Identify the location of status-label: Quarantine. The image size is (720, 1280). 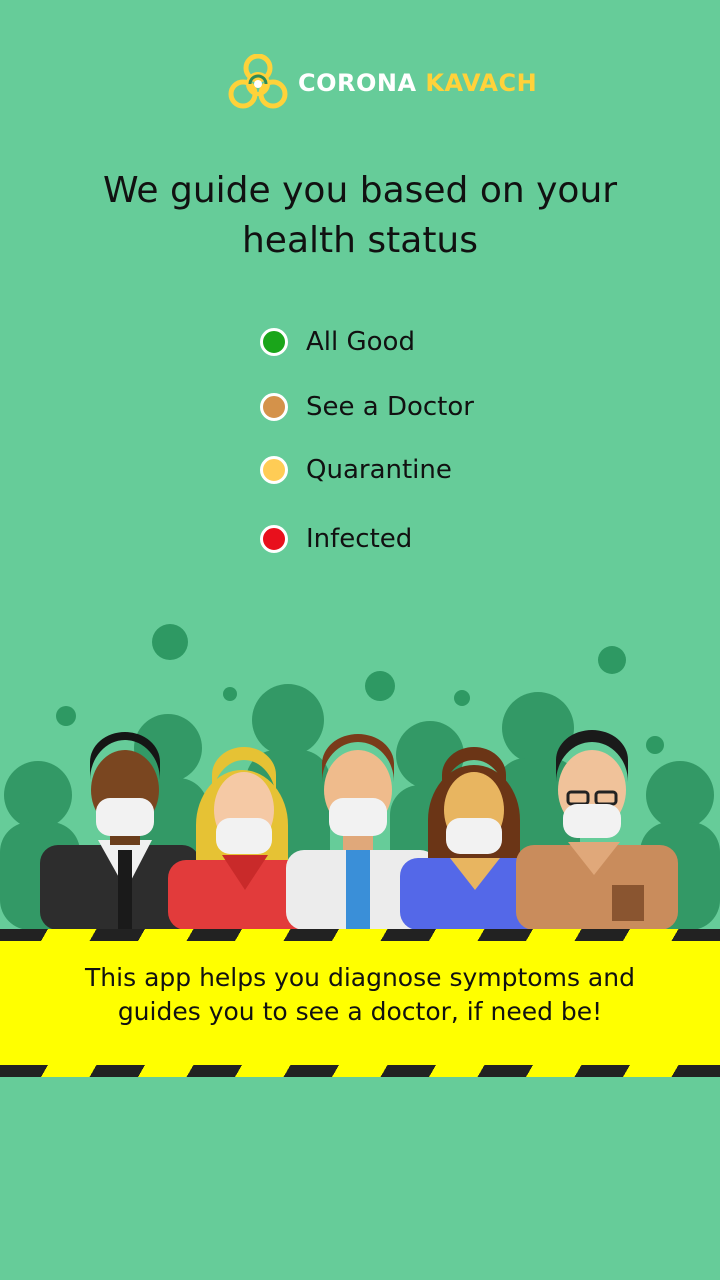
(379, 470).